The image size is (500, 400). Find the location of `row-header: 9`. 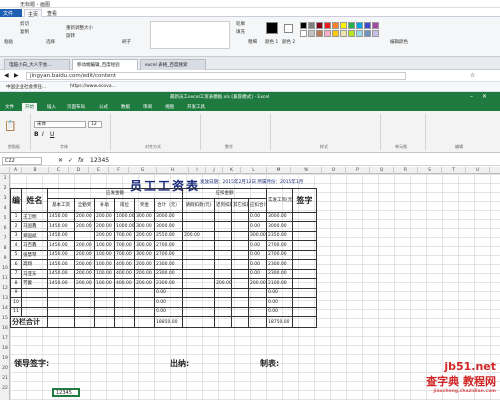

row-header: 9 is located at coordinates (5, 258).